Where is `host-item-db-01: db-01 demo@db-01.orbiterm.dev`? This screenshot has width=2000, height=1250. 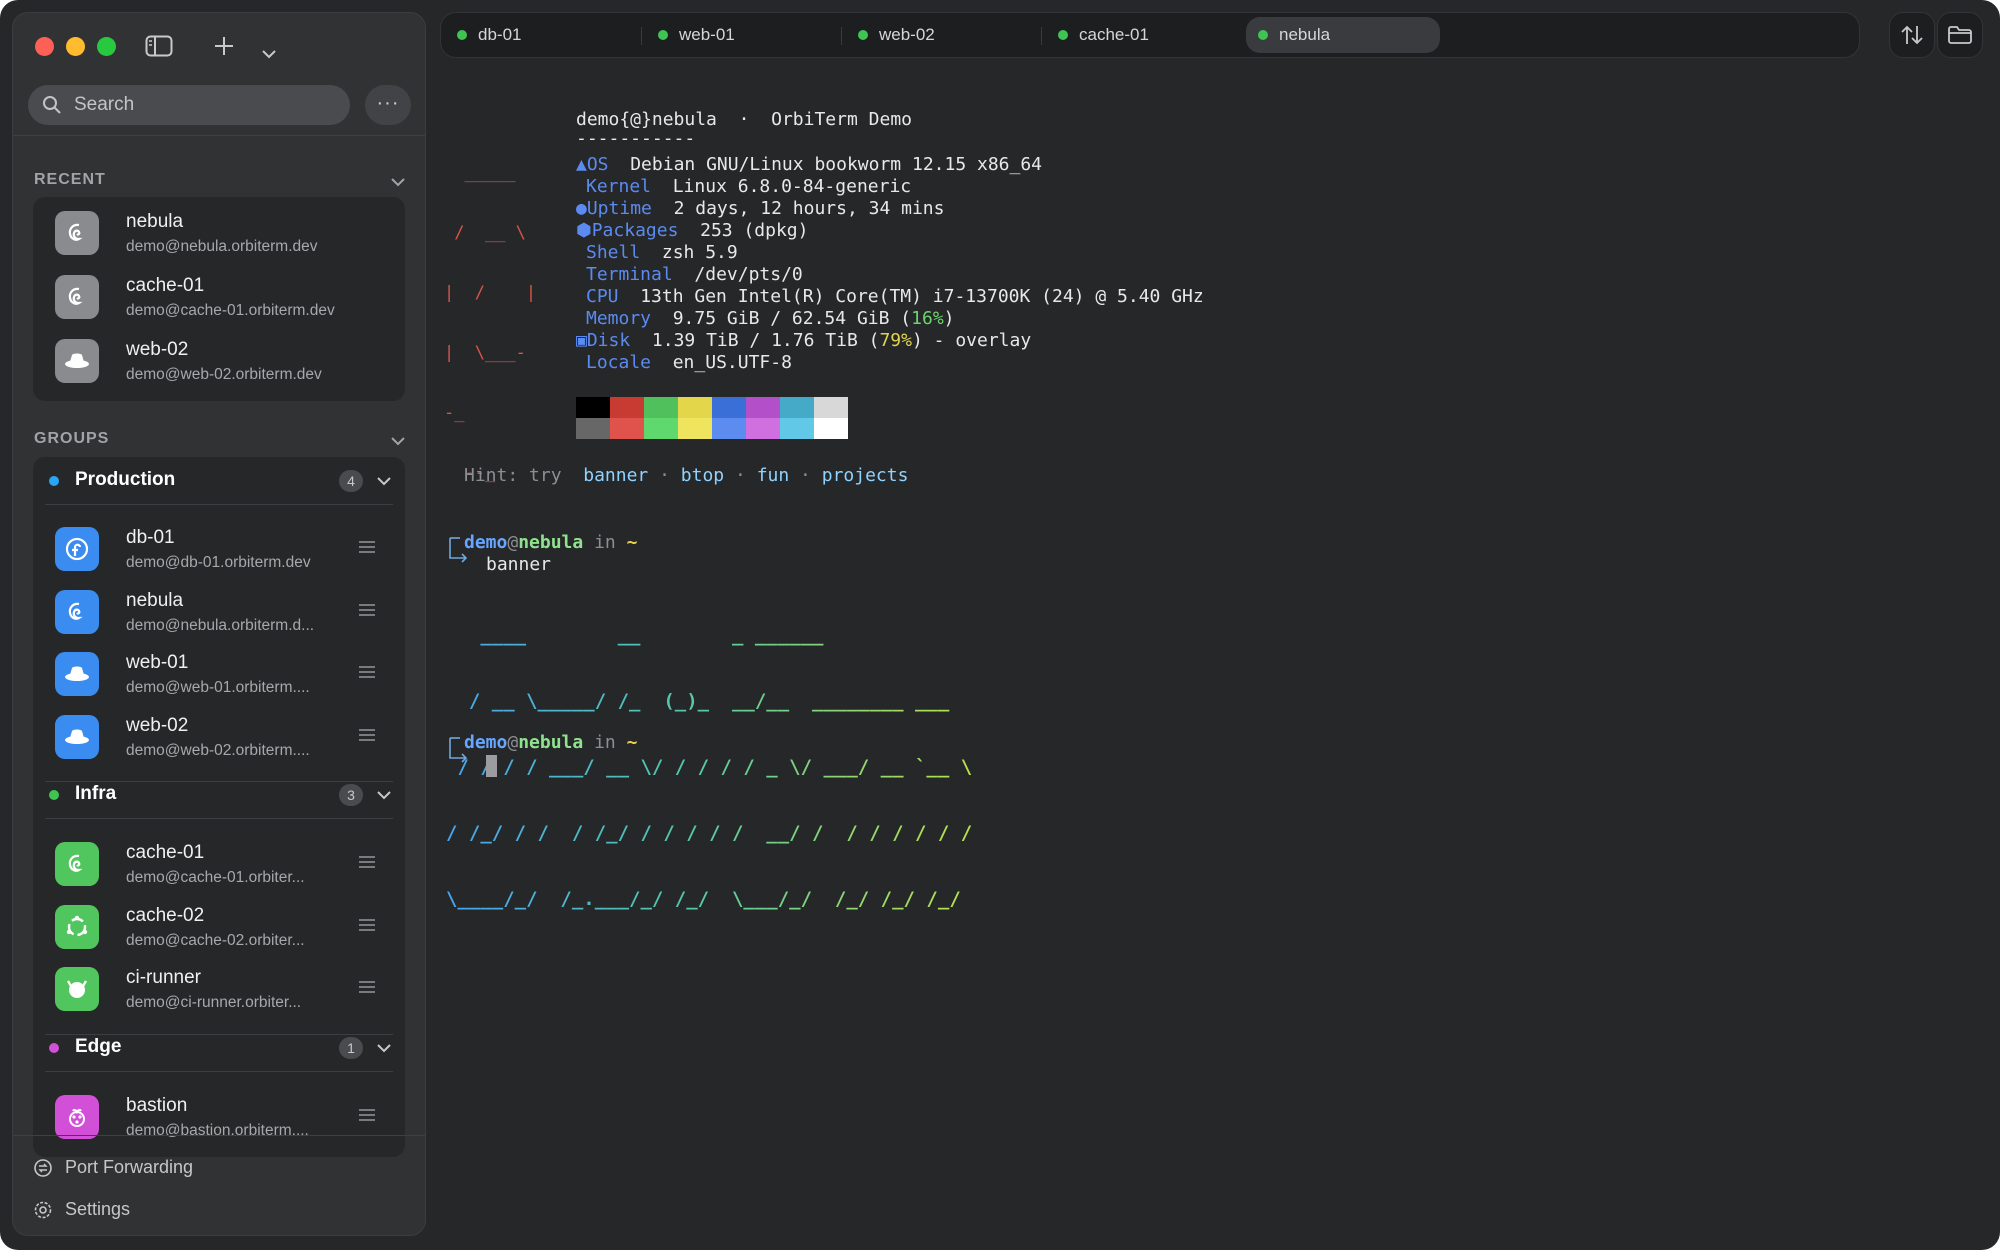
host-item-db-01: db-01 demo@db-01.orbiterm.dev is located at coordinates (219, 549).